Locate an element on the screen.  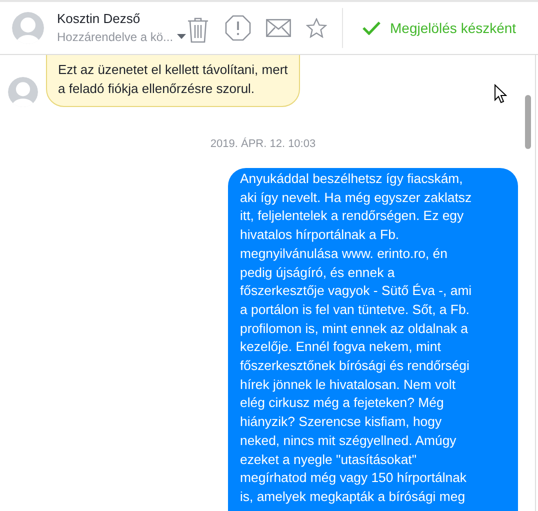
dropdown-caret-icon is located at coordinates (181, 36).